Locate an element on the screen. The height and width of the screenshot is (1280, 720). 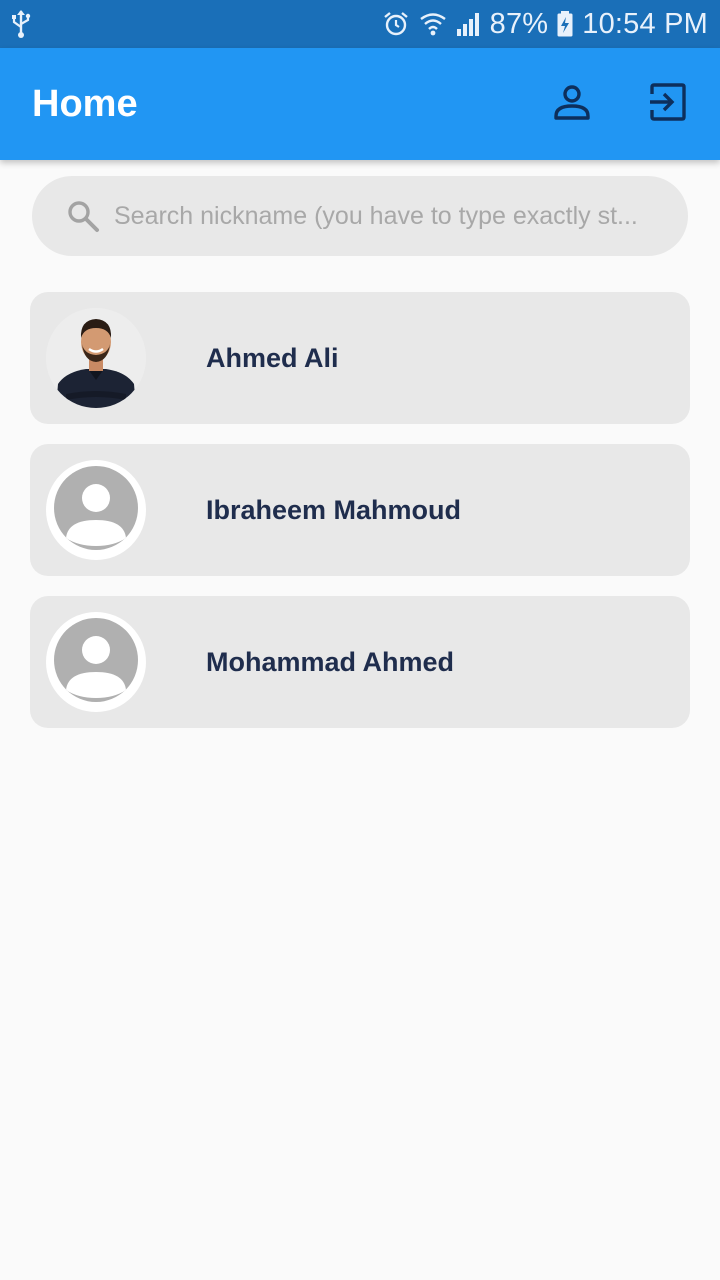
app-bar: Home is located at coordinates (360, 104).